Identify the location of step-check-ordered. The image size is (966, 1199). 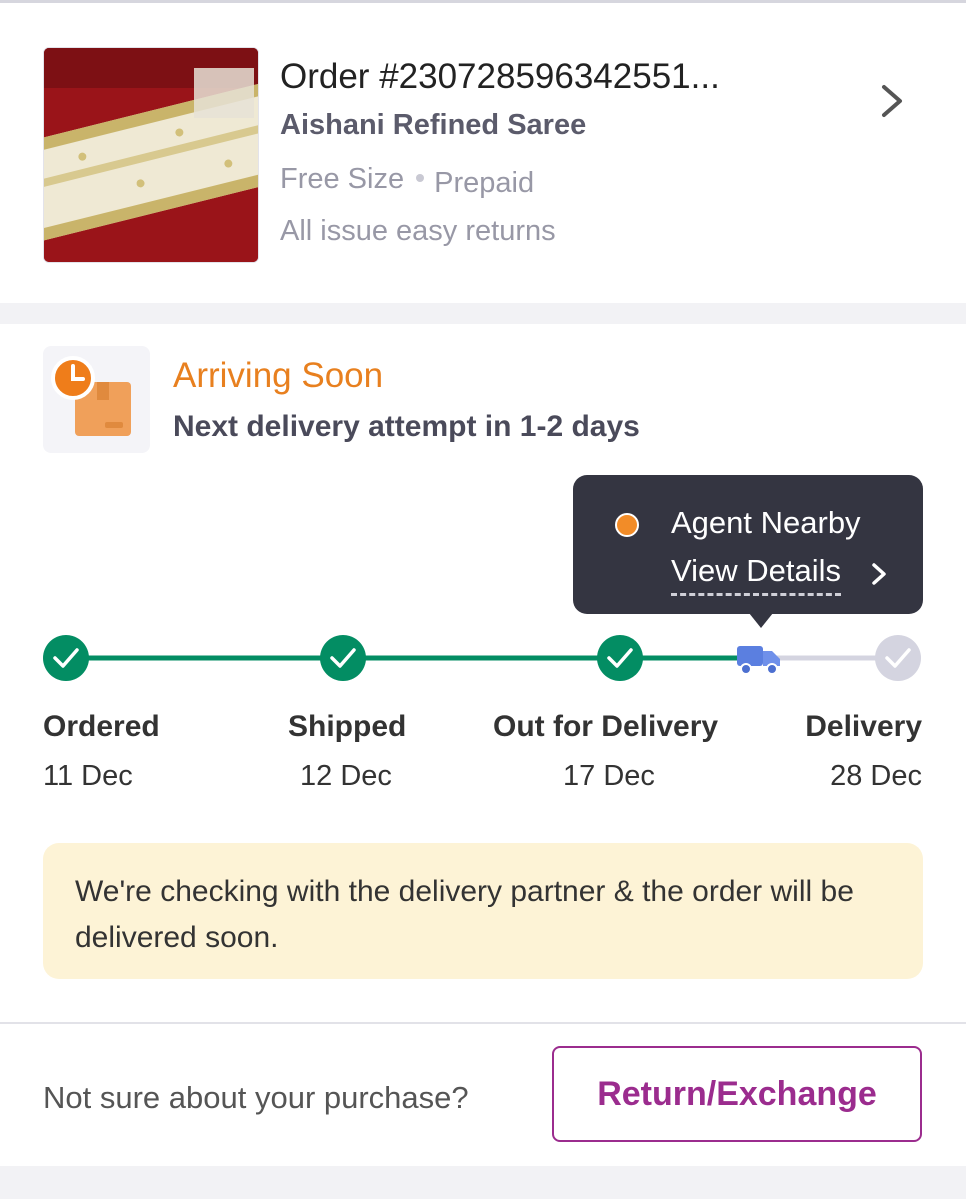
(66, 658).